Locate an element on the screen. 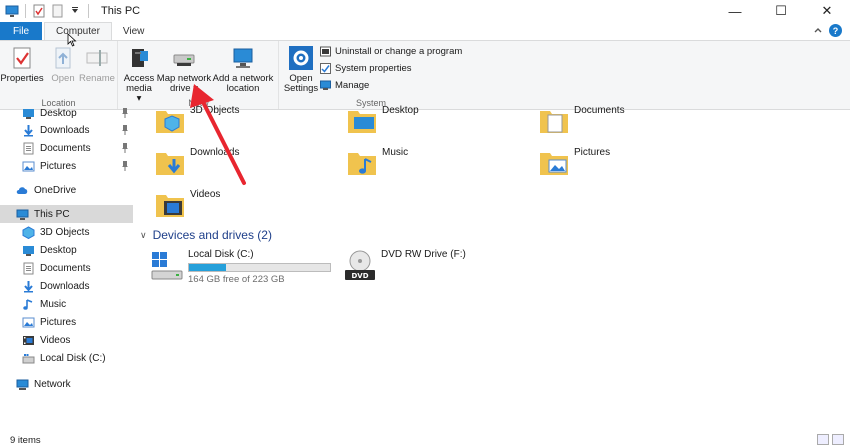  tab-file: File is located at coordinates (21, 31).